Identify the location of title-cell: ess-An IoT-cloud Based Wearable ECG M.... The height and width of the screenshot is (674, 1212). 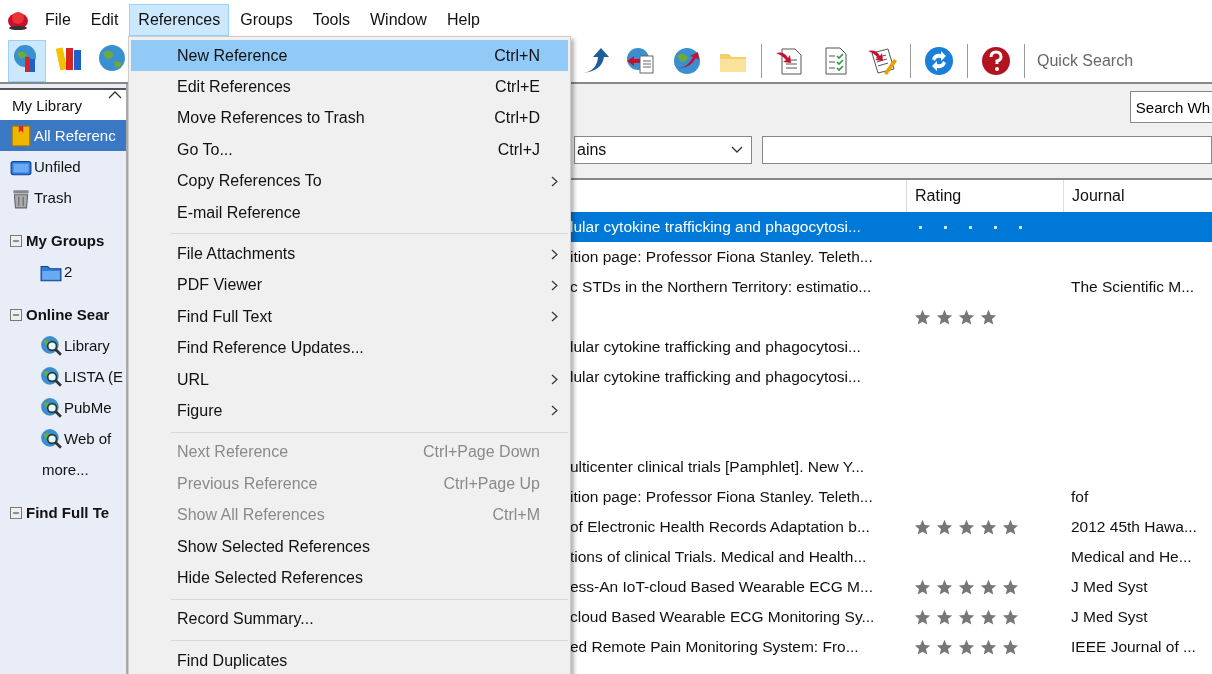
(721, 586).